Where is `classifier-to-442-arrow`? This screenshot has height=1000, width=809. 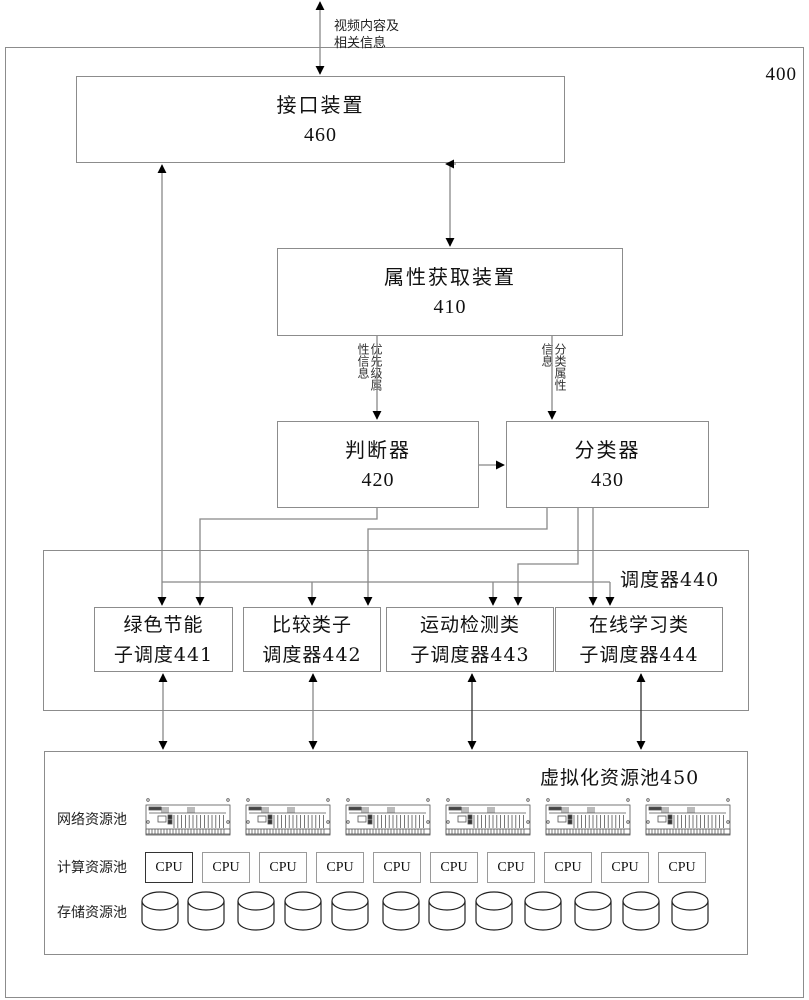 classifier-to-442-arrow is located at coordinates (455, 557).